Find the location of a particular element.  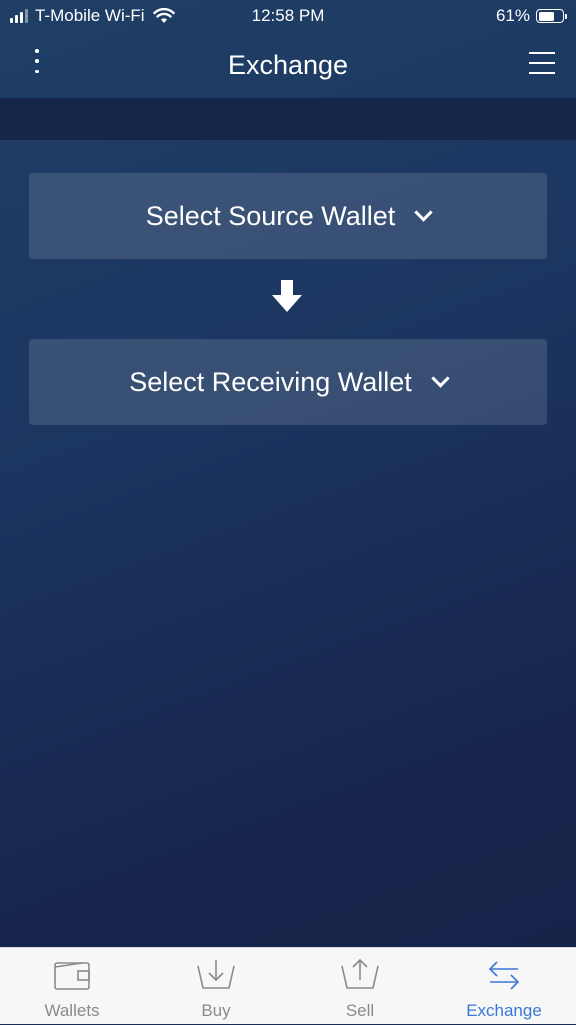

exchange-arrows-icon is located at coordinates (504, 975).